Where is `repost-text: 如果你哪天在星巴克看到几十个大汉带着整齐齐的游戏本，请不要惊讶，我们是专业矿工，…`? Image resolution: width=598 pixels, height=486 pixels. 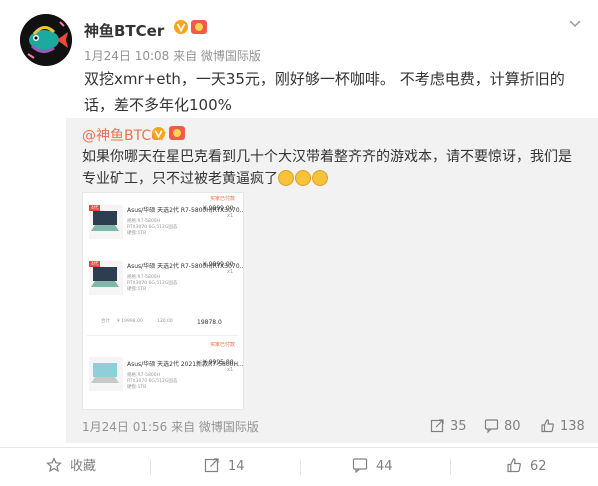 repost-text: 如果你哪天在星巴克看到几十个大汉带着整齐齐的游戏本，请不要惊讶，我们是专业矿工，… is located at coordinates (332, 168).